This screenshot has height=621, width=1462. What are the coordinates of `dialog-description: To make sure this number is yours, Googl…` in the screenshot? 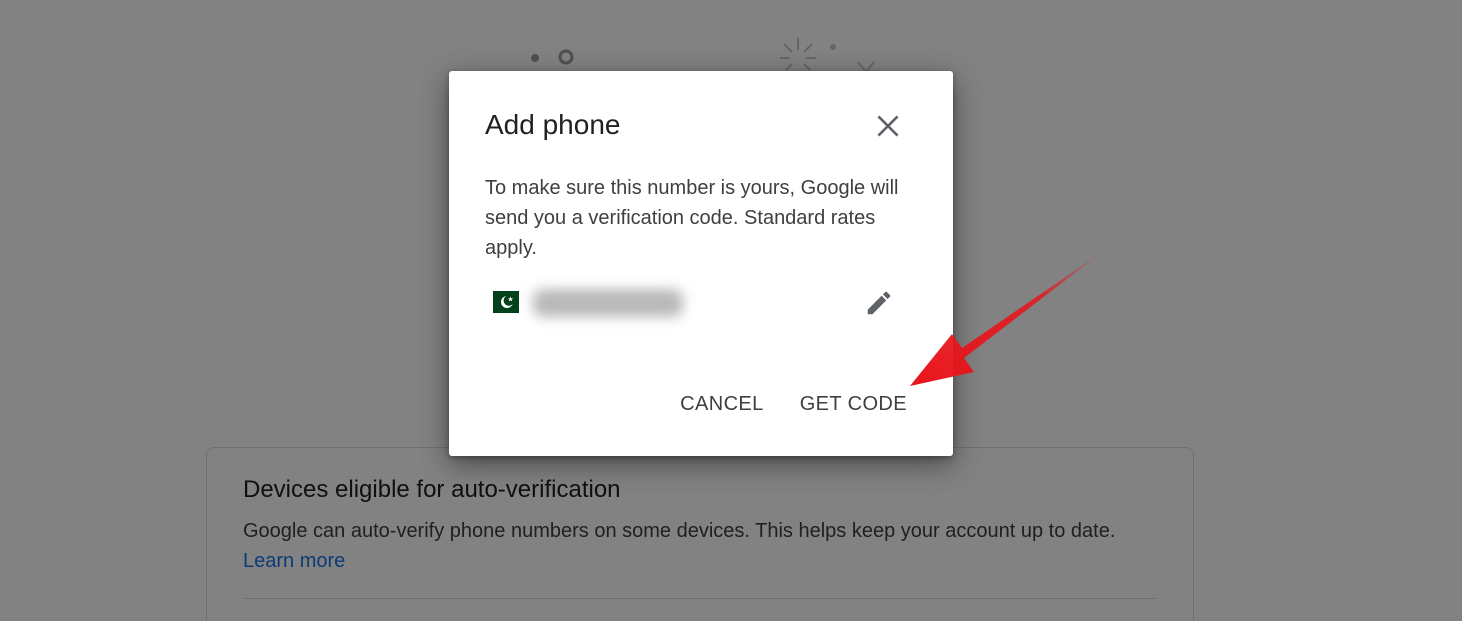 It's located at (692, 218).